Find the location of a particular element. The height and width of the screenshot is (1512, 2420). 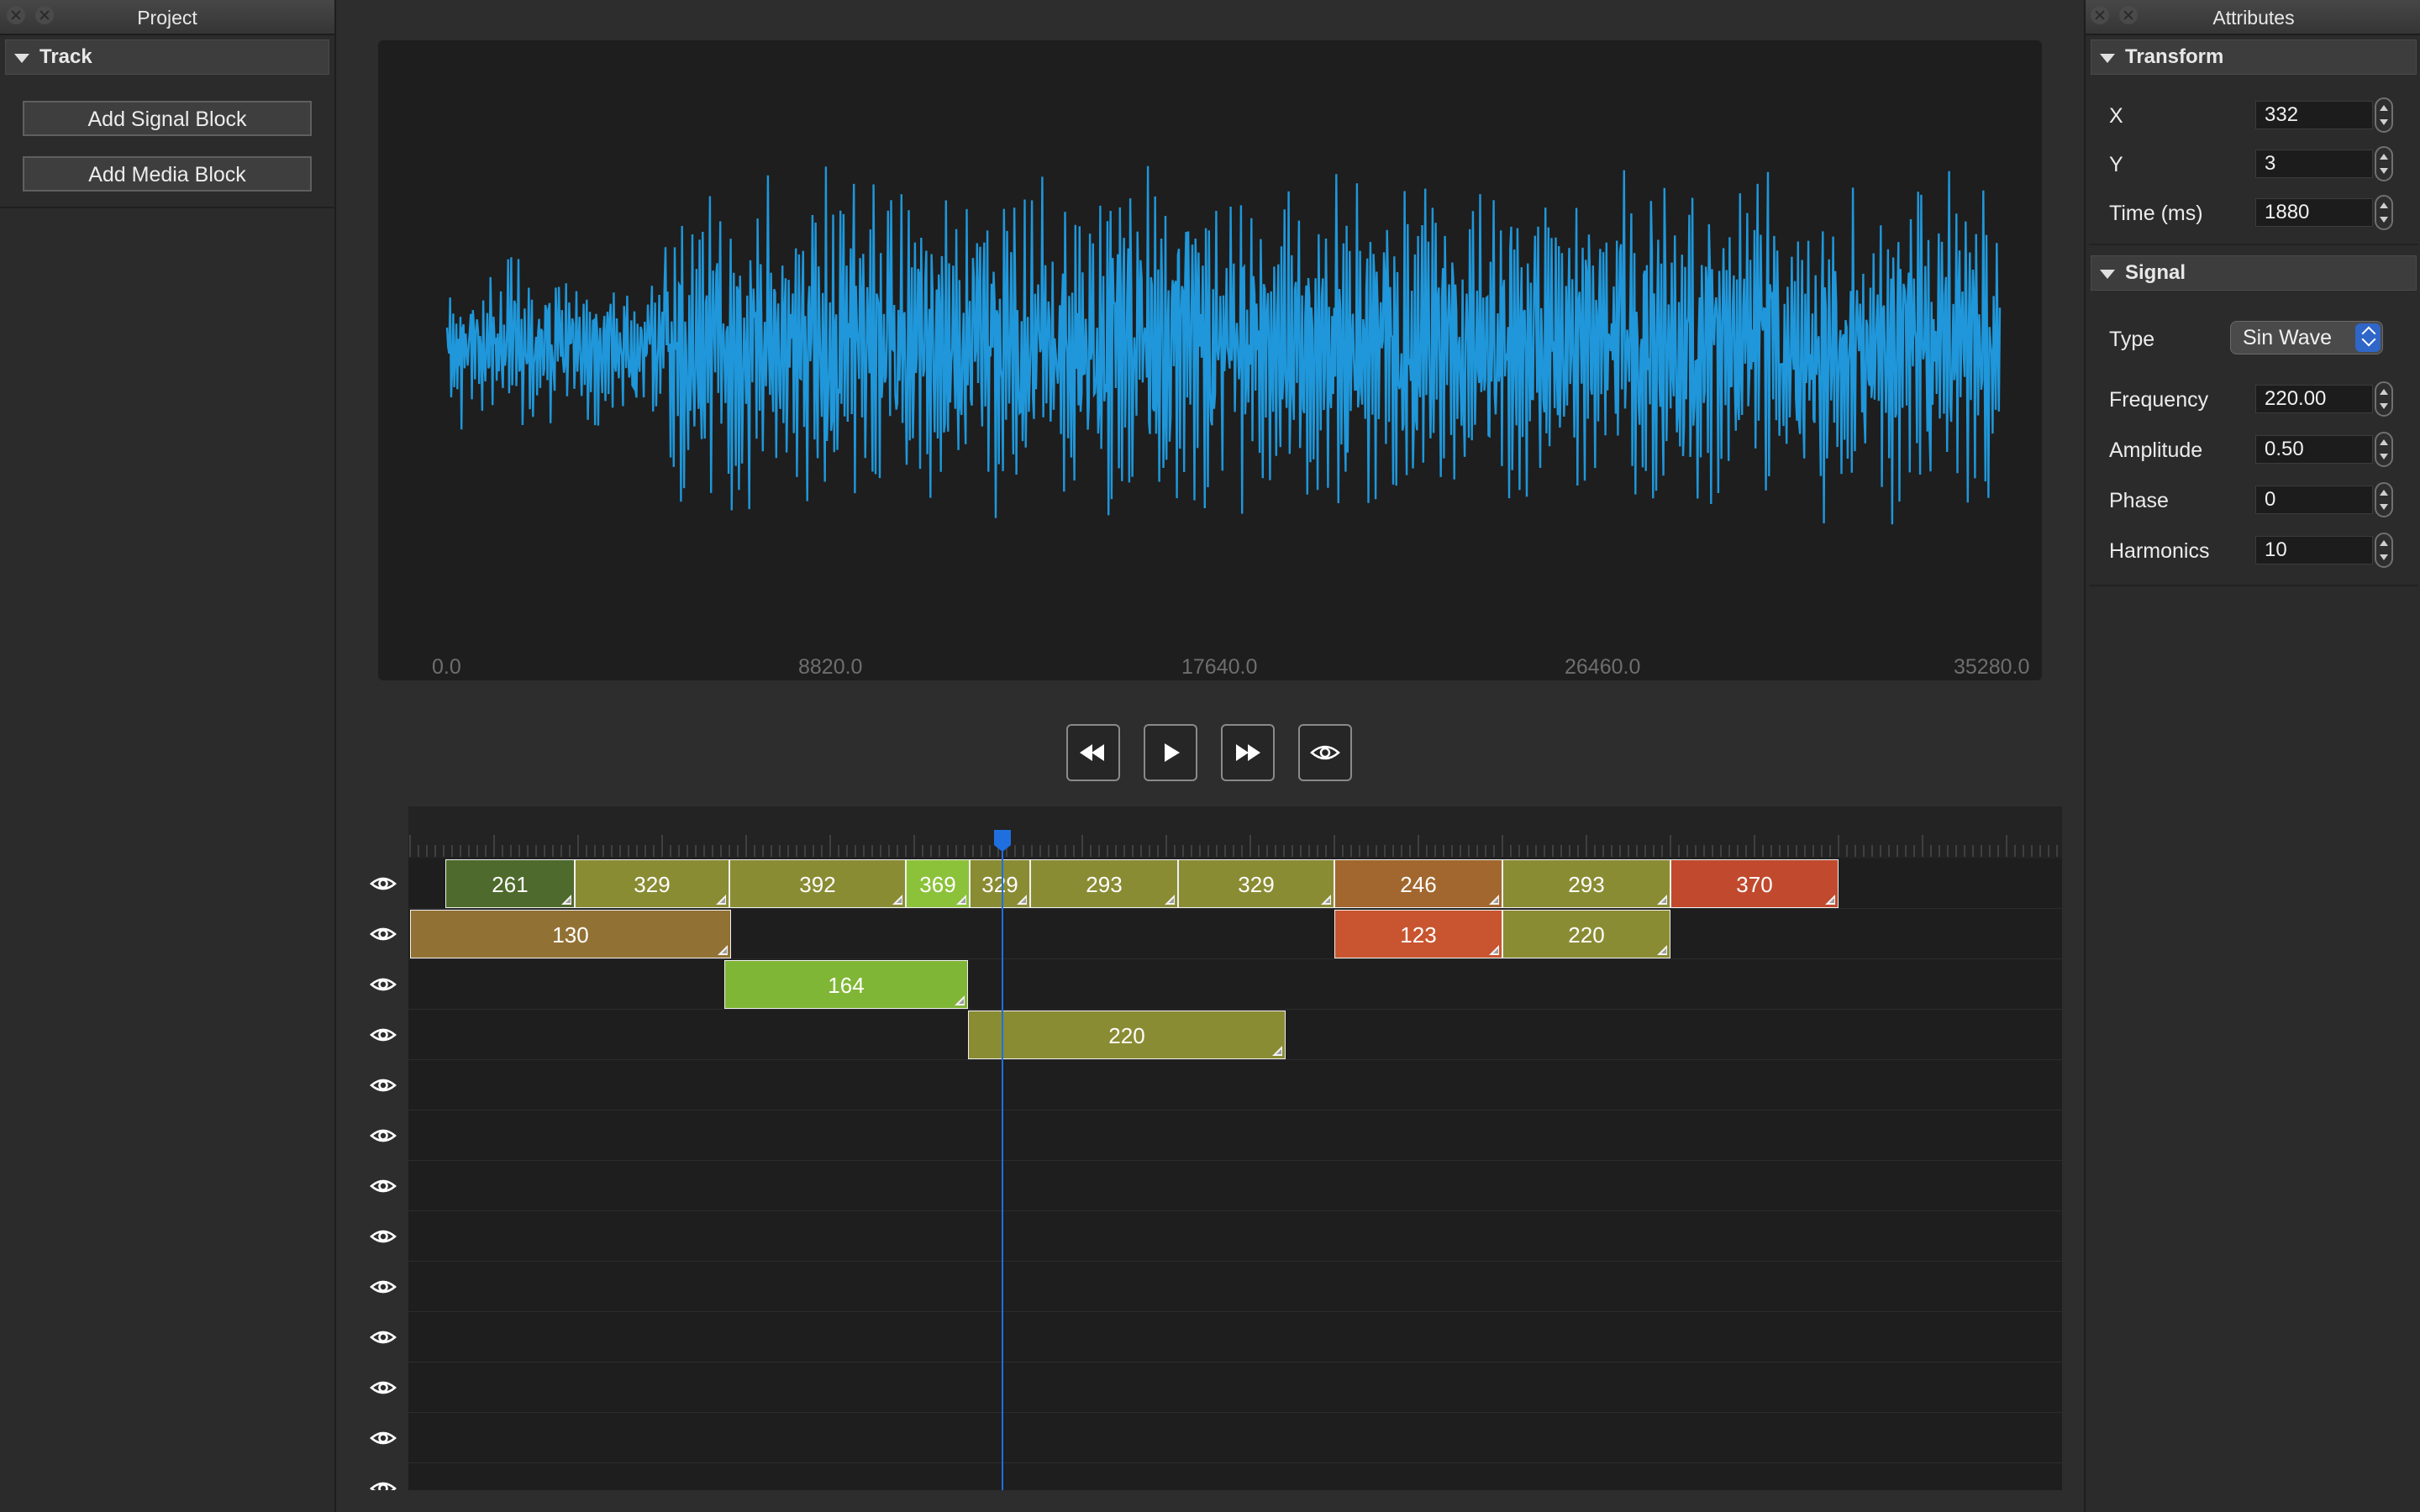

time-stepper is located at coordinates (2384, 212).